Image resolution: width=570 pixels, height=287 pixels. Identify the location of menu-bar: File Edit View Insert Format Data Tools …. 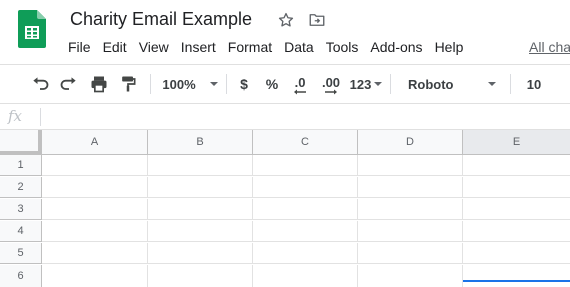
(265, 47).